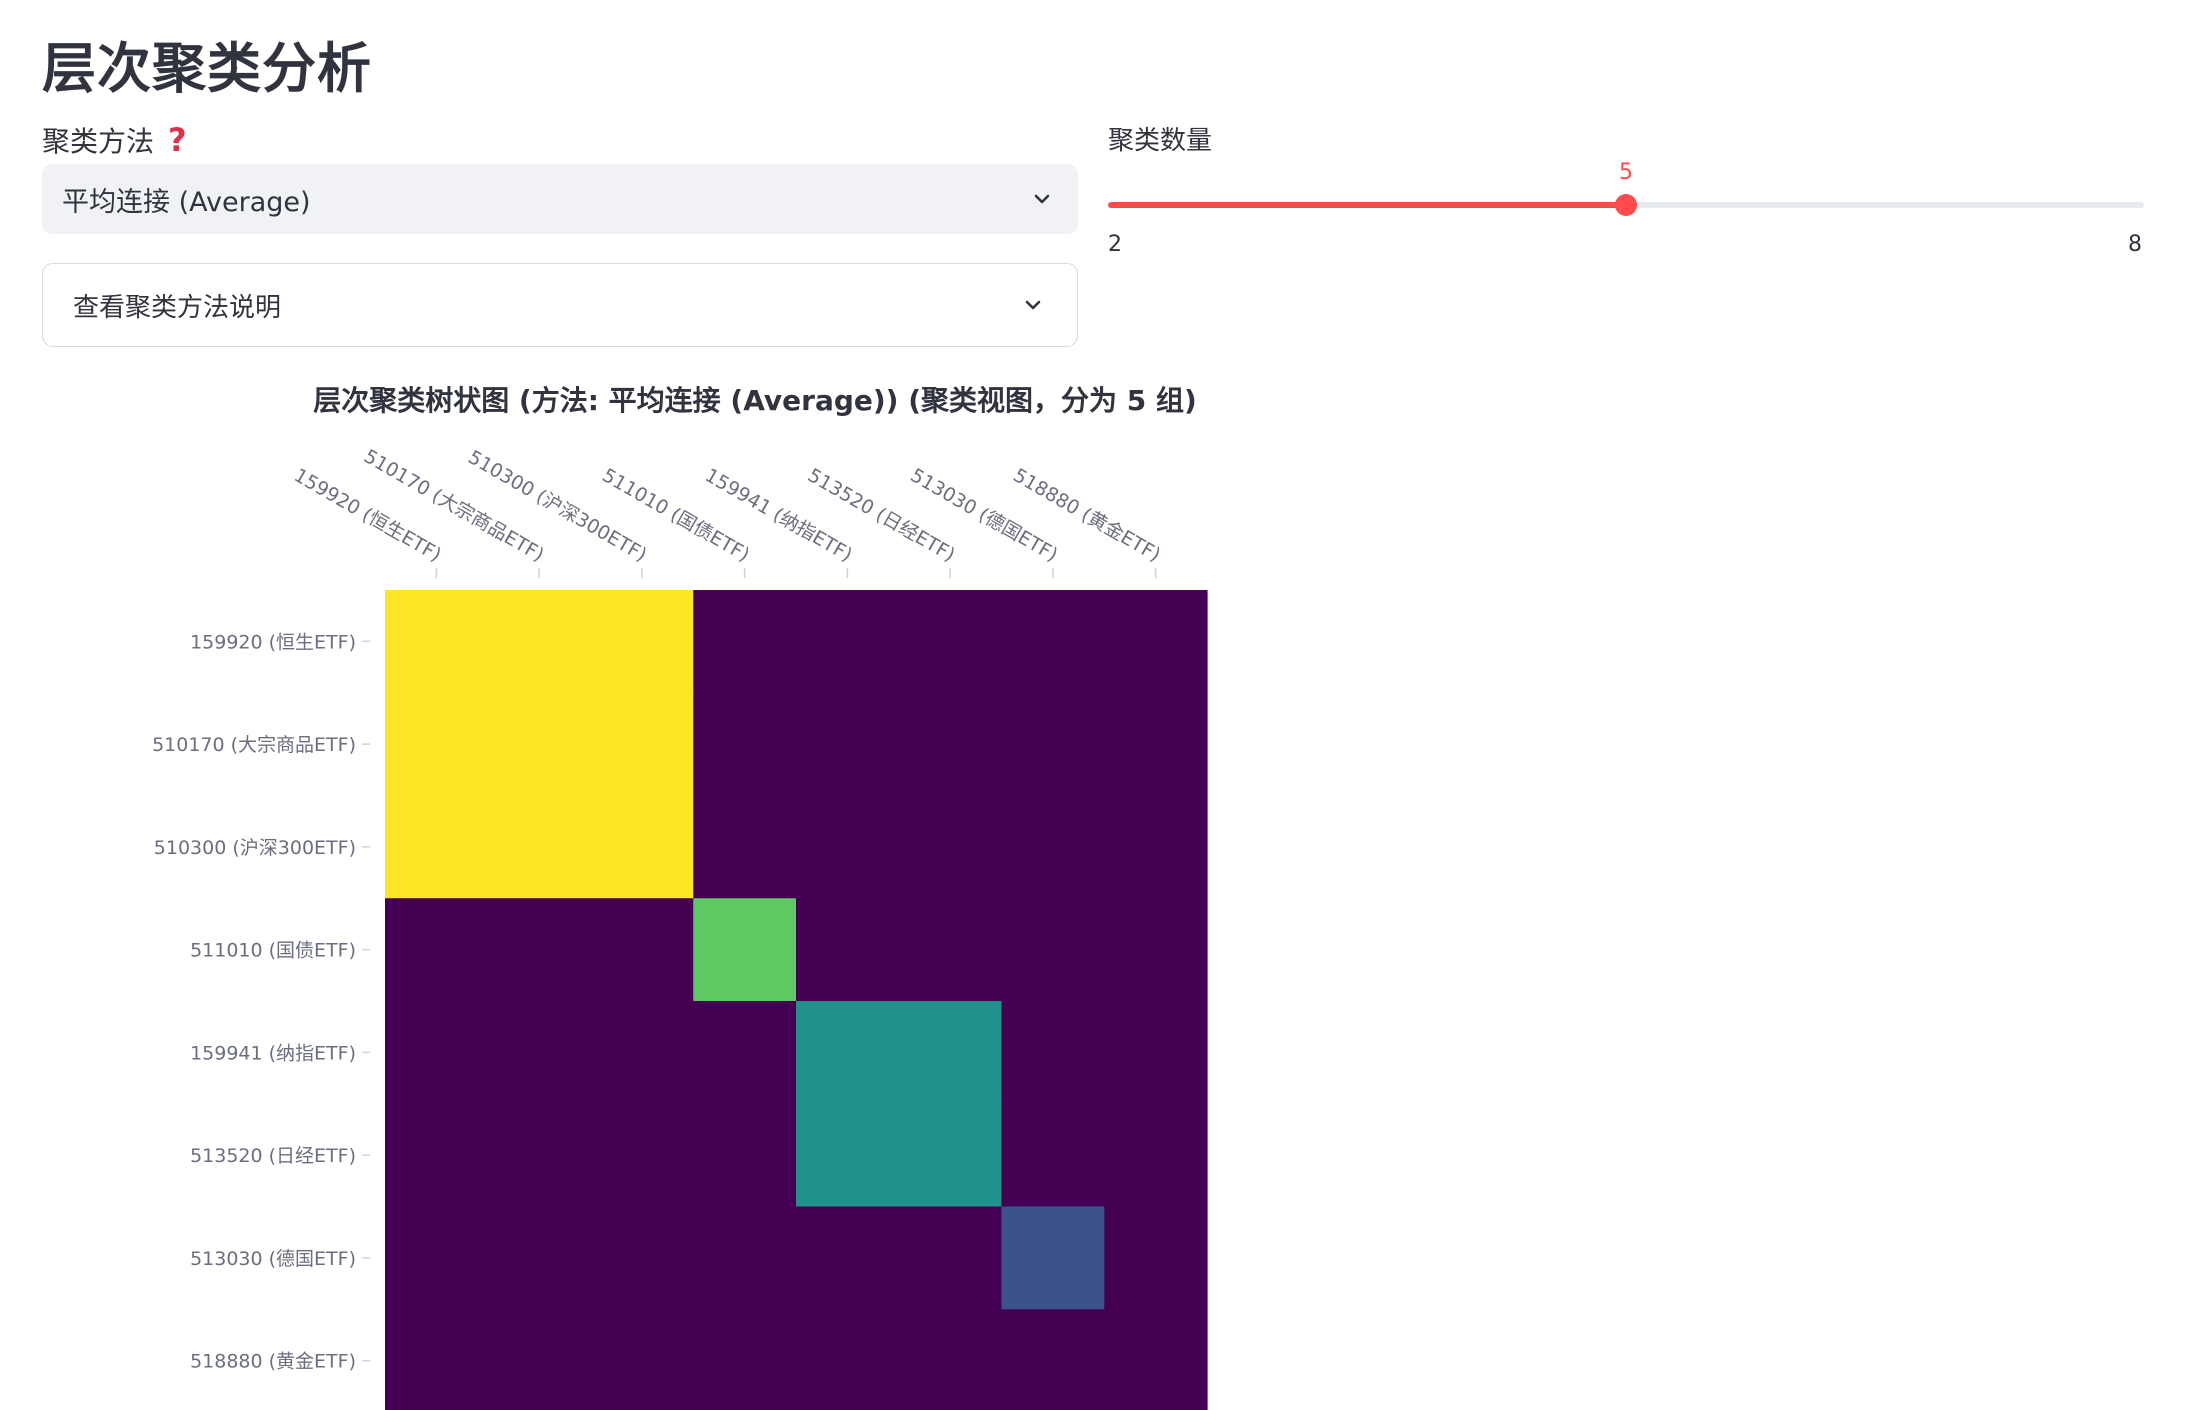 This screenshot has height=1410, width=2185. I want to click on y-tick-label: 513030 (德国ETF), so click(273, 1259).